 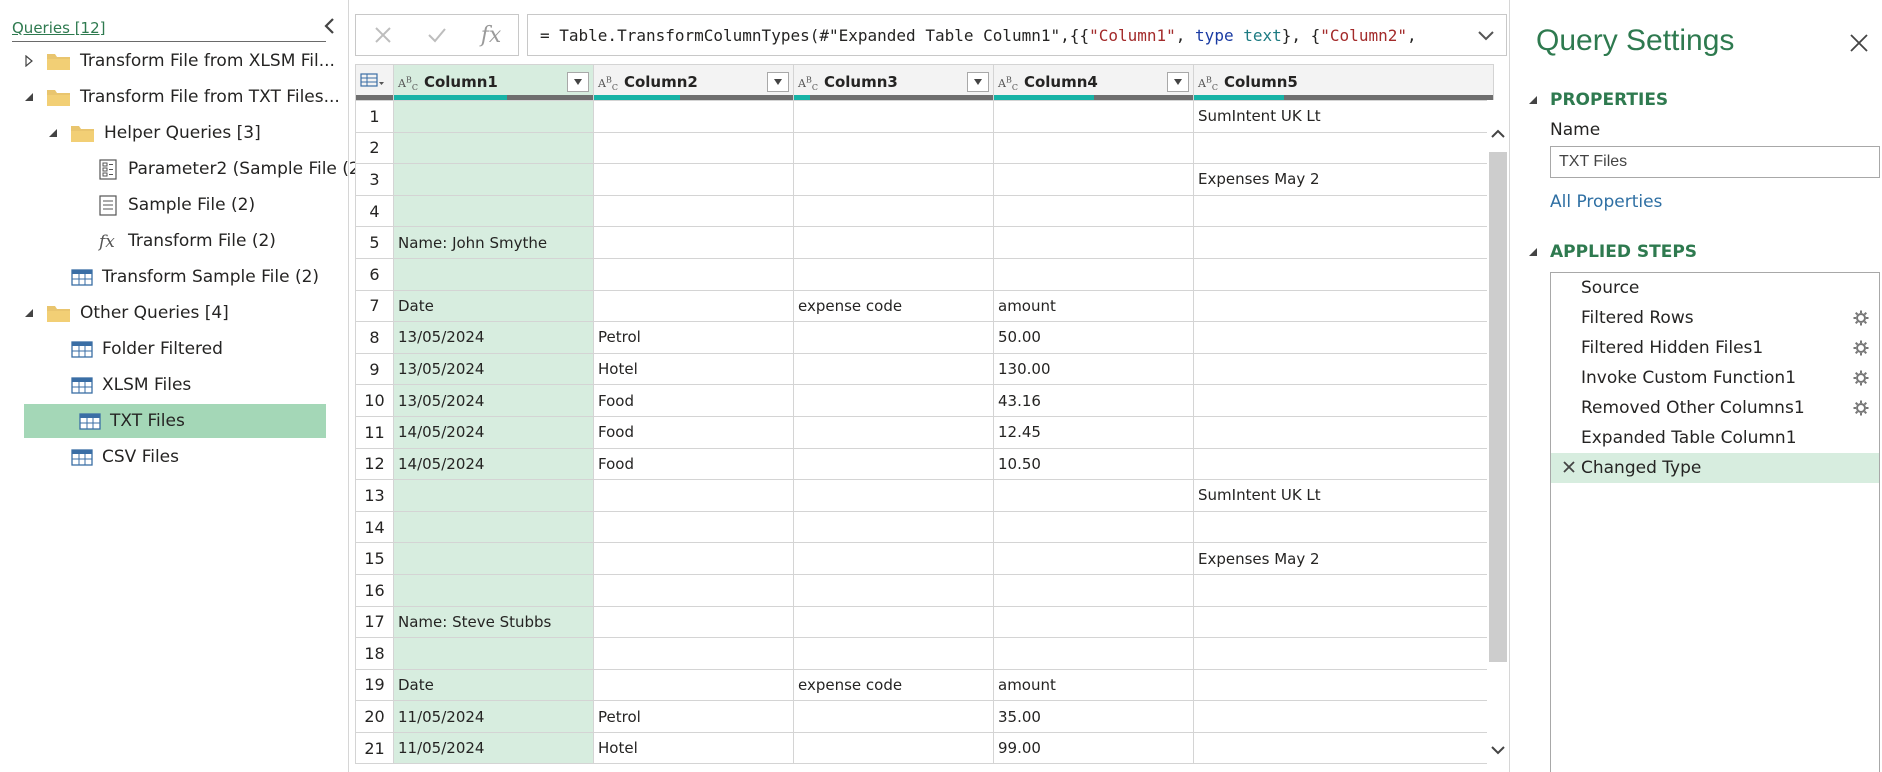 I want to click on query-item: TXT Files, so click(x=175, y=421).